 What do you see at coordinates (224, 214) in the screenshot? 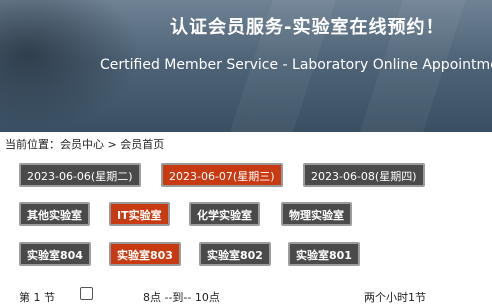
I see `lab-type-chemistry: 化学实验室` at bounding box center [224, 214].